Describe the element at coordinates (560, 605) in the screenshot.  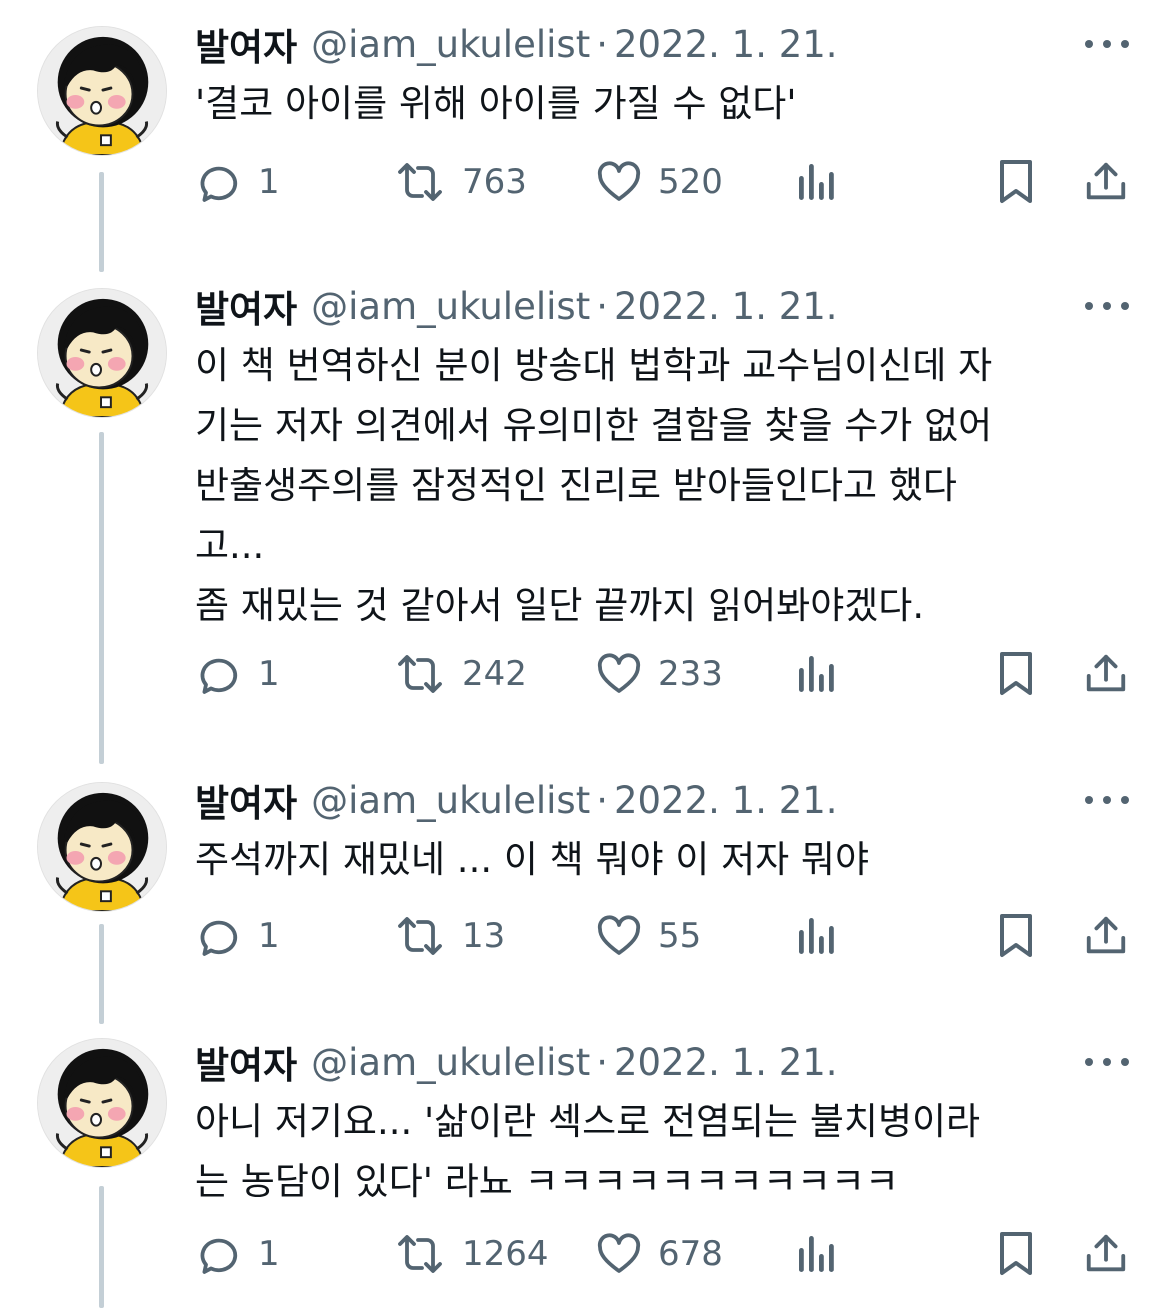
I see `tweet-text-line: 좀 재밌는 것 같아서 일단 끝까지 읽어봐야겠다.` at that location.